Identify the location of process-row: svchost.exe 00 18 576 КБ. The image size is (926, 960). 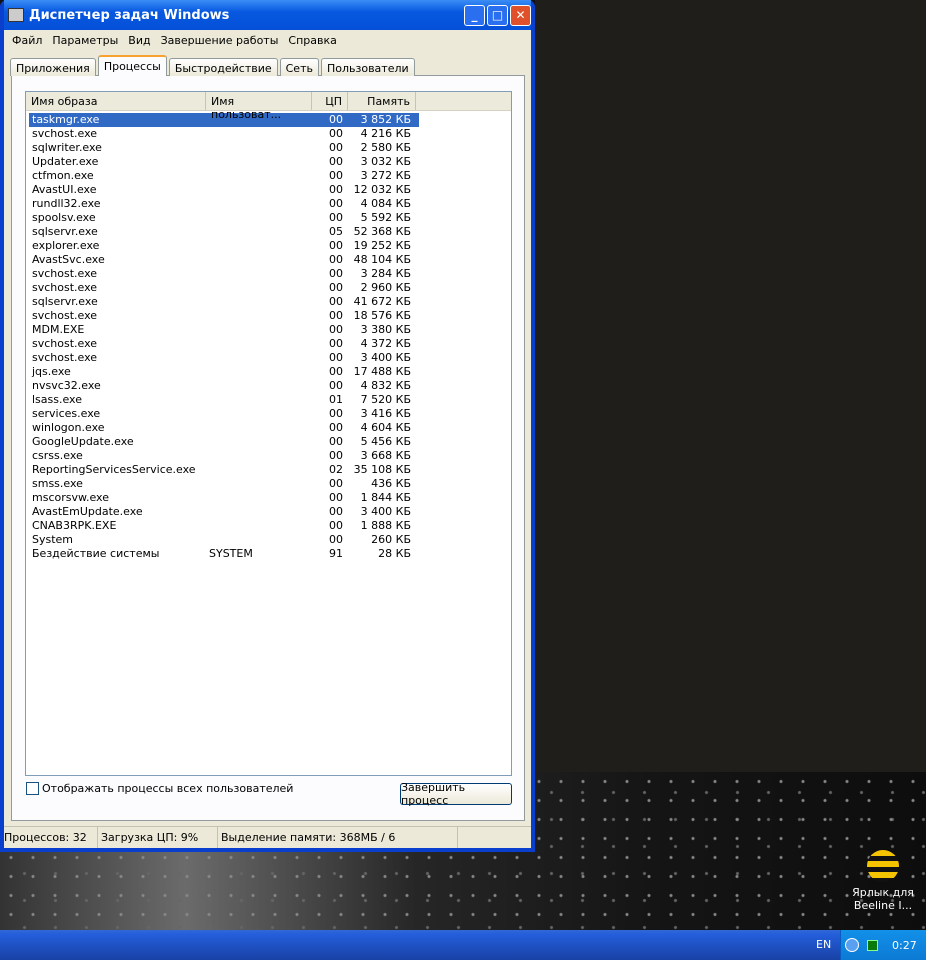
(270, 316).